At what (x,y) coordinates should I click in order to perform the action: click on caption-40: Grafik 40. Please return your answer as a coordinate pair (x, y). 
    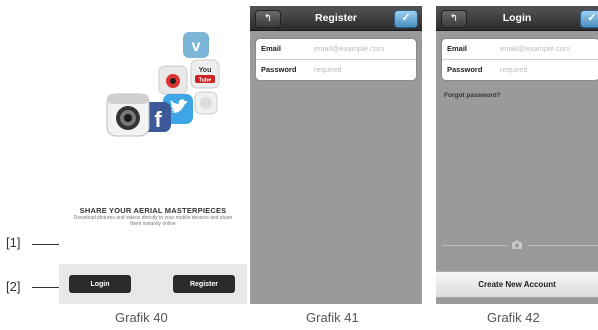
    Looking at the image, I should click on (141, 317).